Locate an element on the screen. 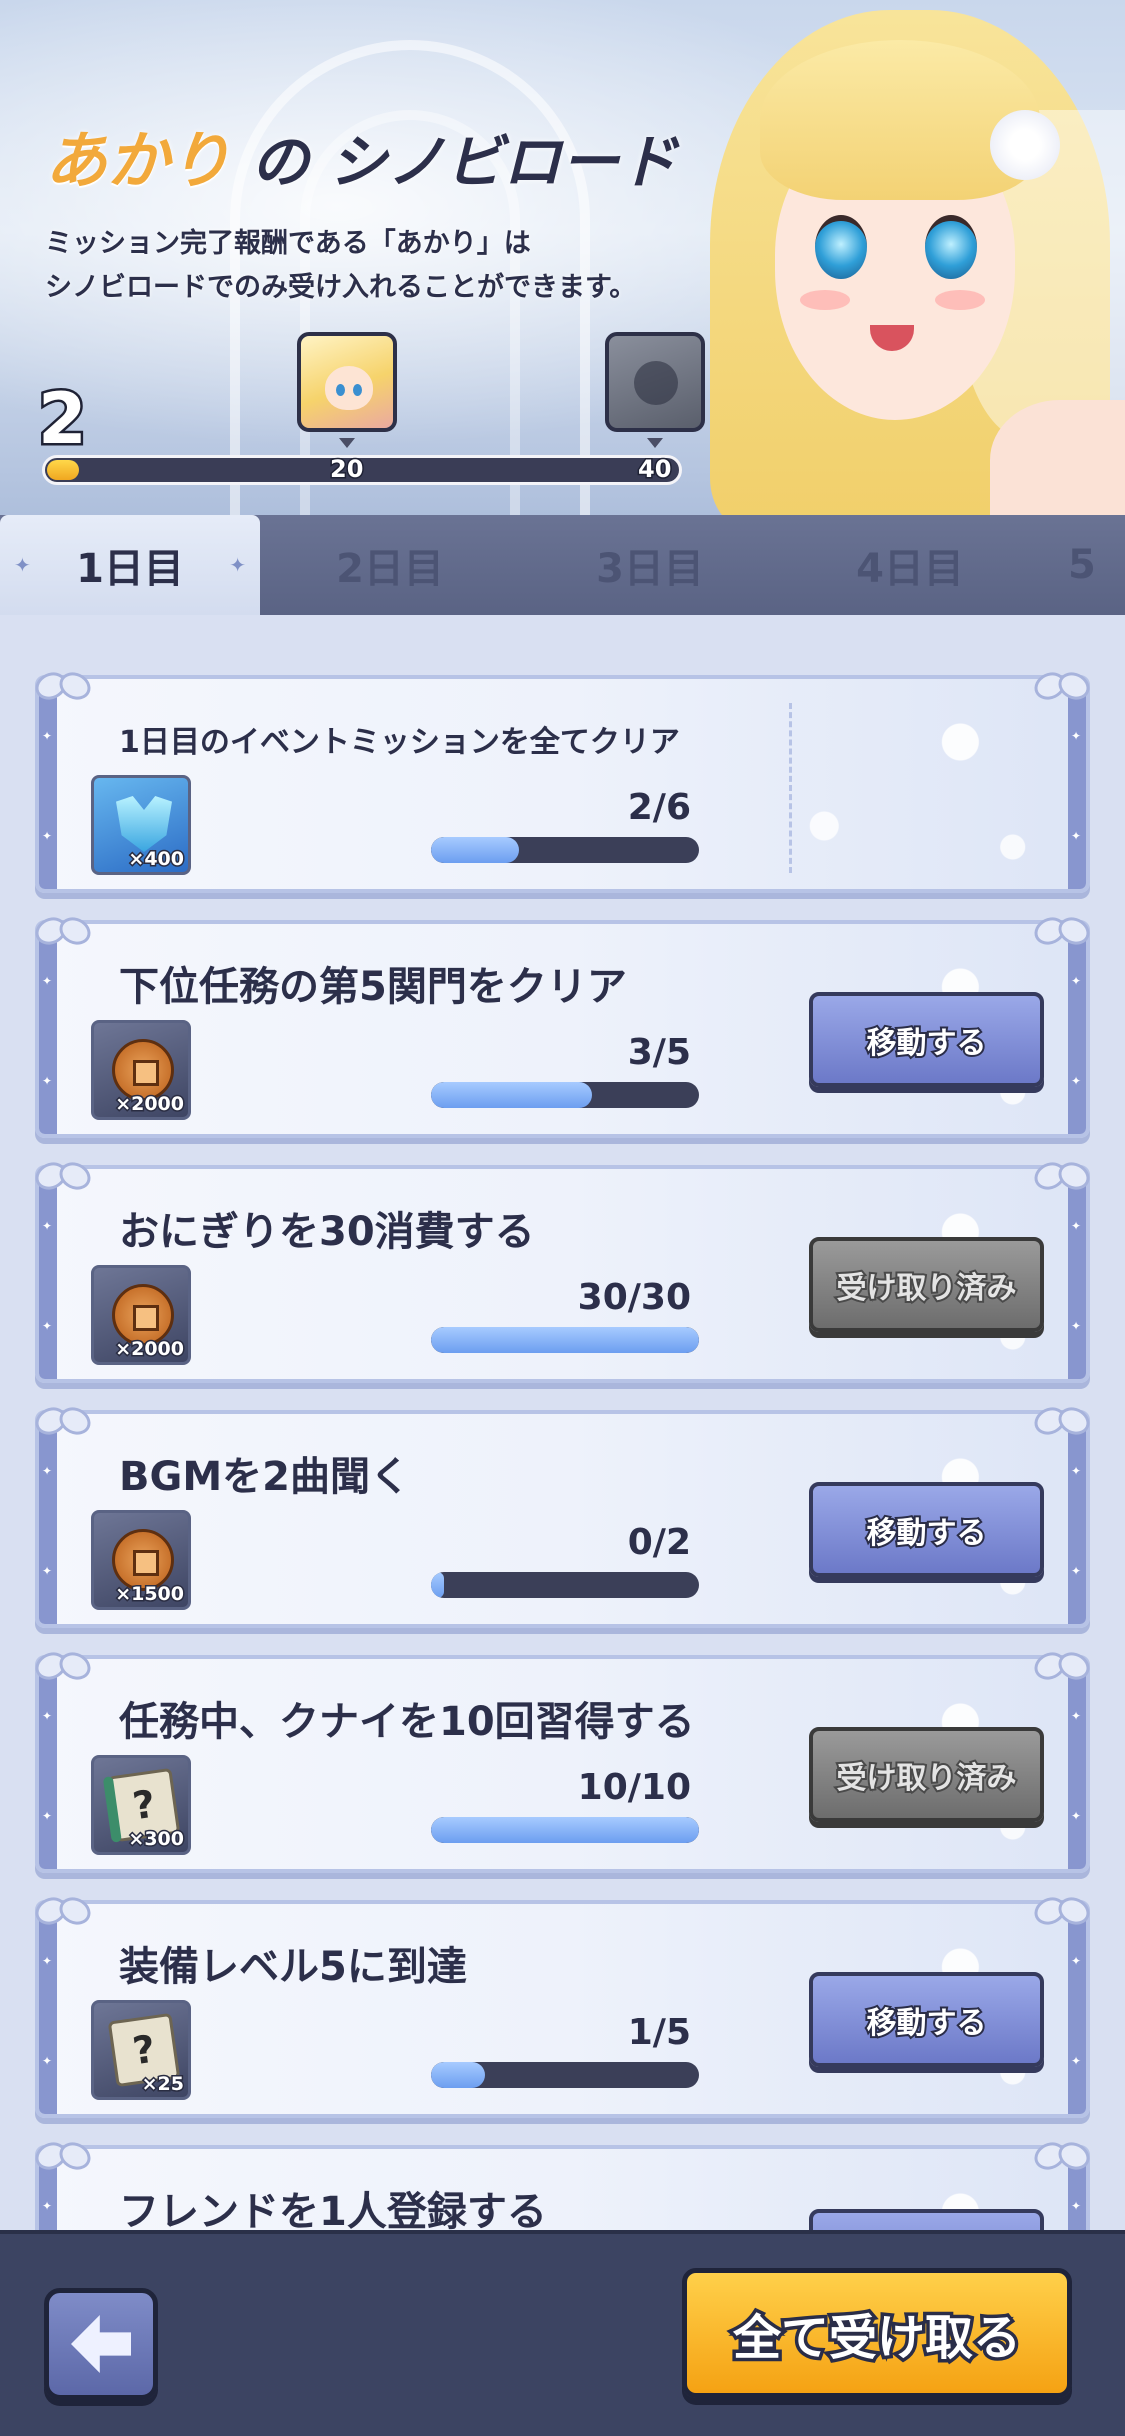 This screenshot has width=1125, height=2436. tab-day-1: ✦ 1日目 ✦ is located at coordinates (130, 565).